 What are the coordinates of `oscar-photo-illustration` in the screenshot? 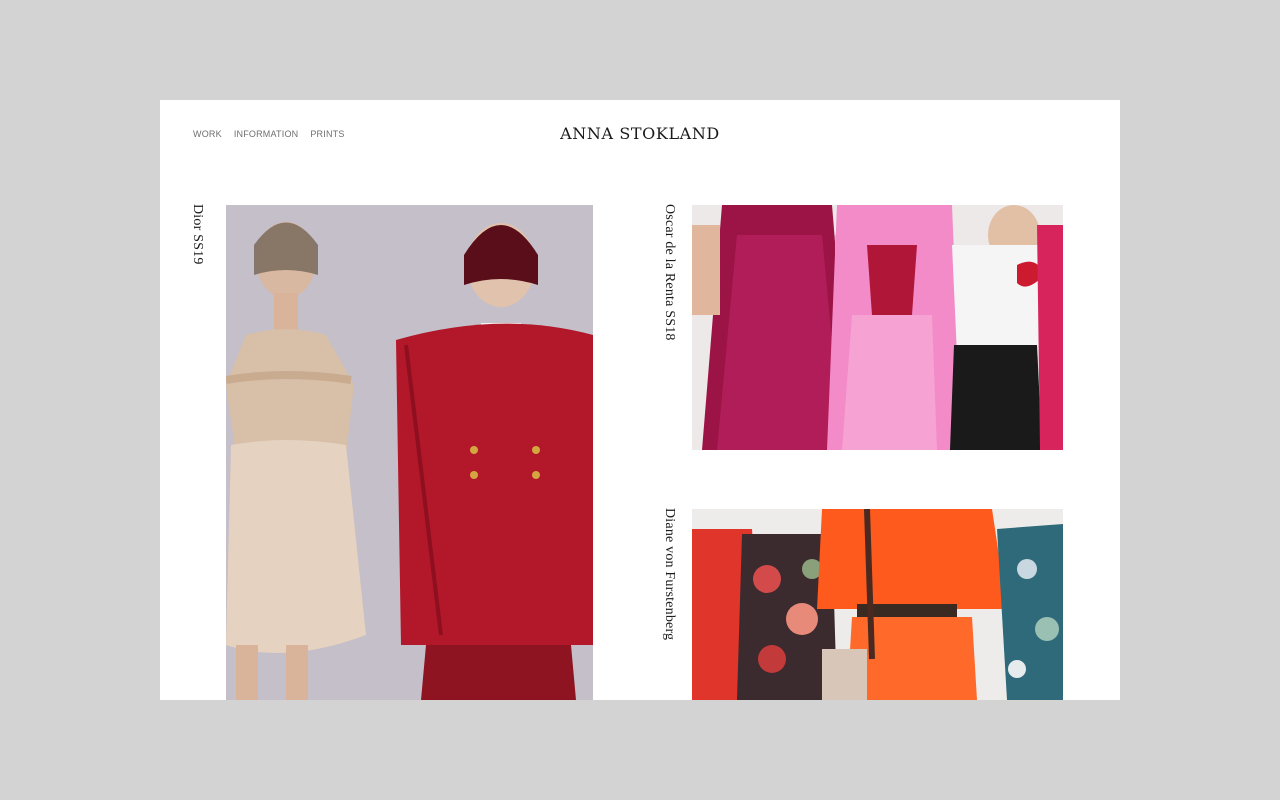 It's located at (877, 327).